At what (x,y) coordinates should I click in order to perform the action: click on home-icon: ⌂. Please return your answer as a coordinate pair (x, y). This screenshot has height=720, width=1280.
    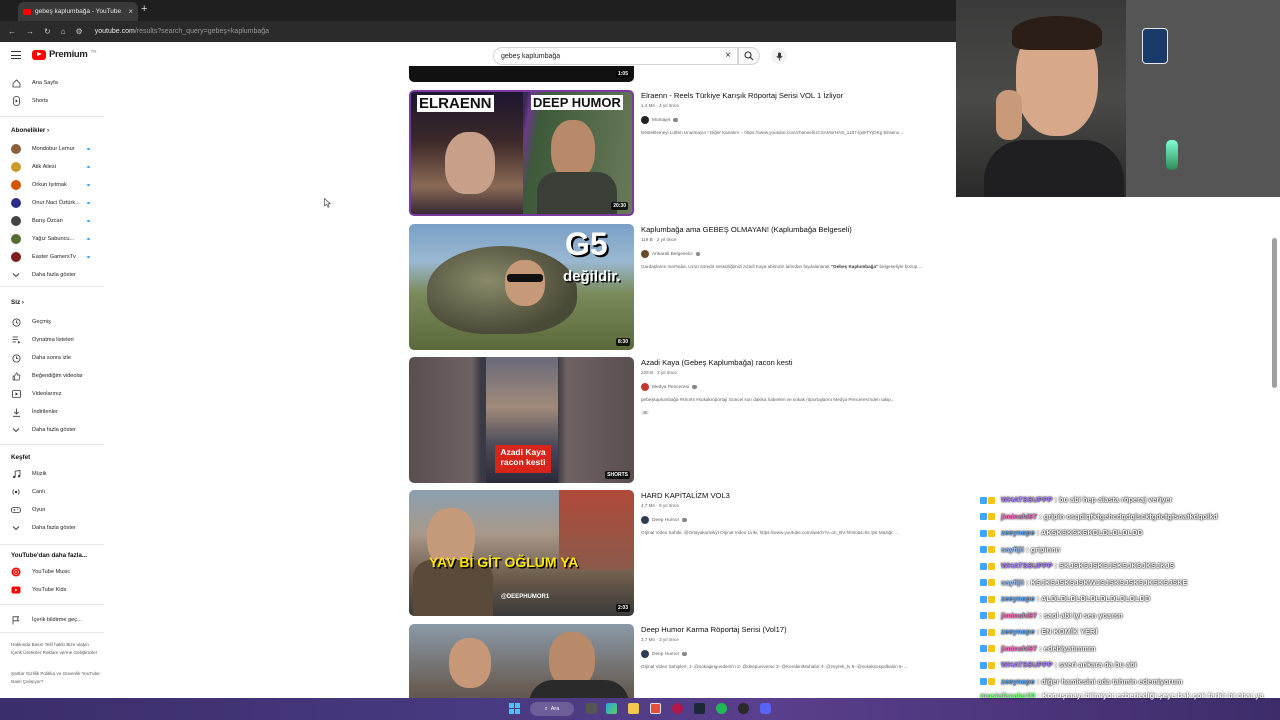
    Looking at the image, I should click on (63, 31).